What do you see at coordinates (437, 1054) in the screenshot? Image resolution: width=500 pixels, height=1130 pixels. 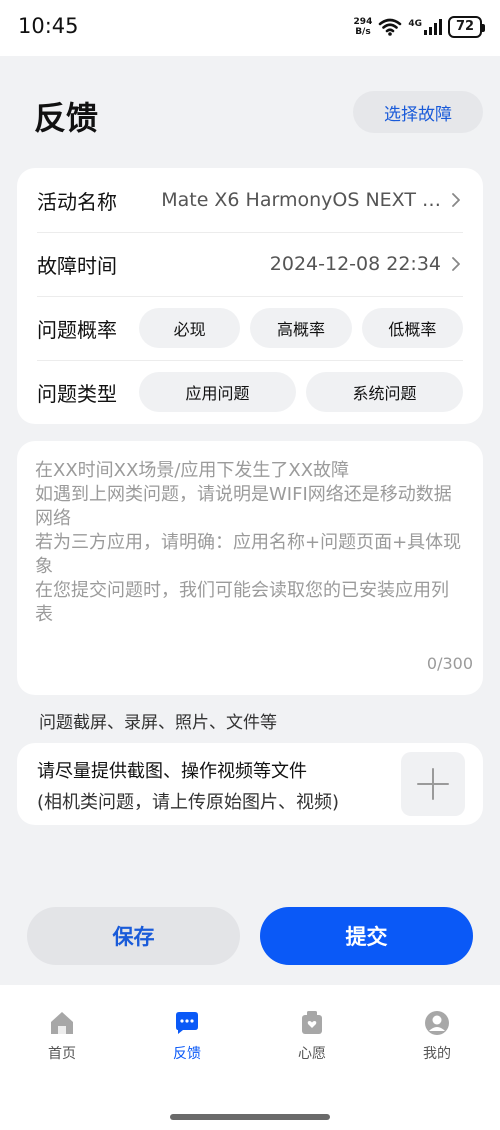 I see `tab-profile-label: 我的` at bounding box center [437, 1054].